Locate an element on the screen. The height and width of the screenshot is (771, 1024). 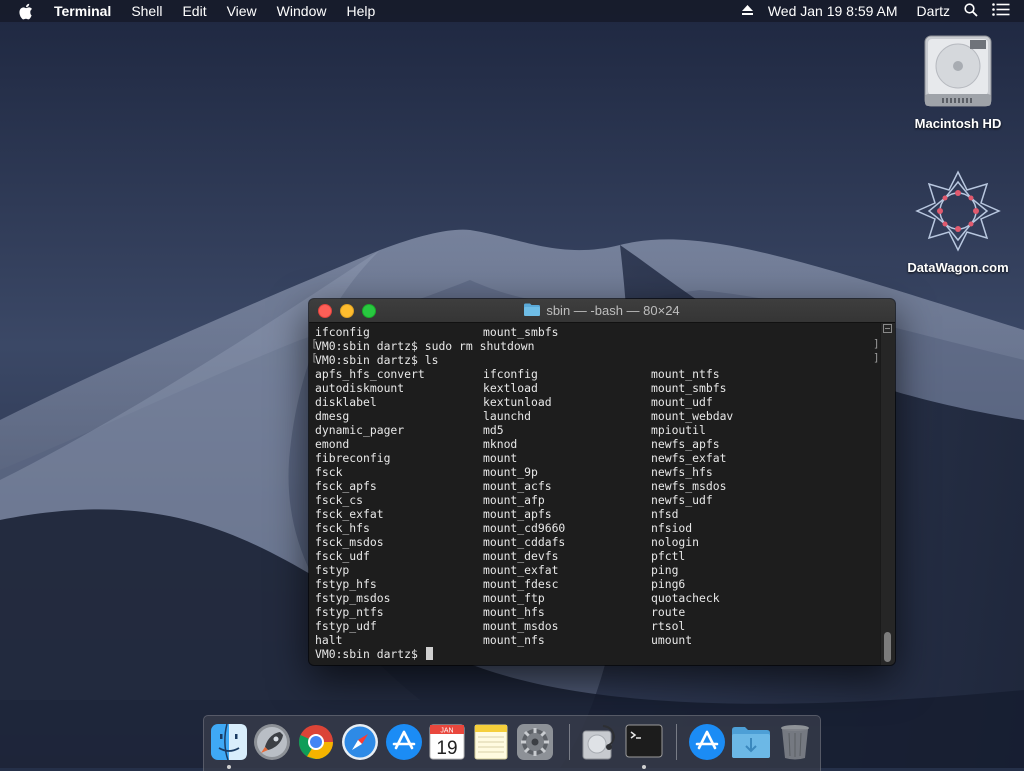
dock-applications-stack is located at coordinates (707, 742).